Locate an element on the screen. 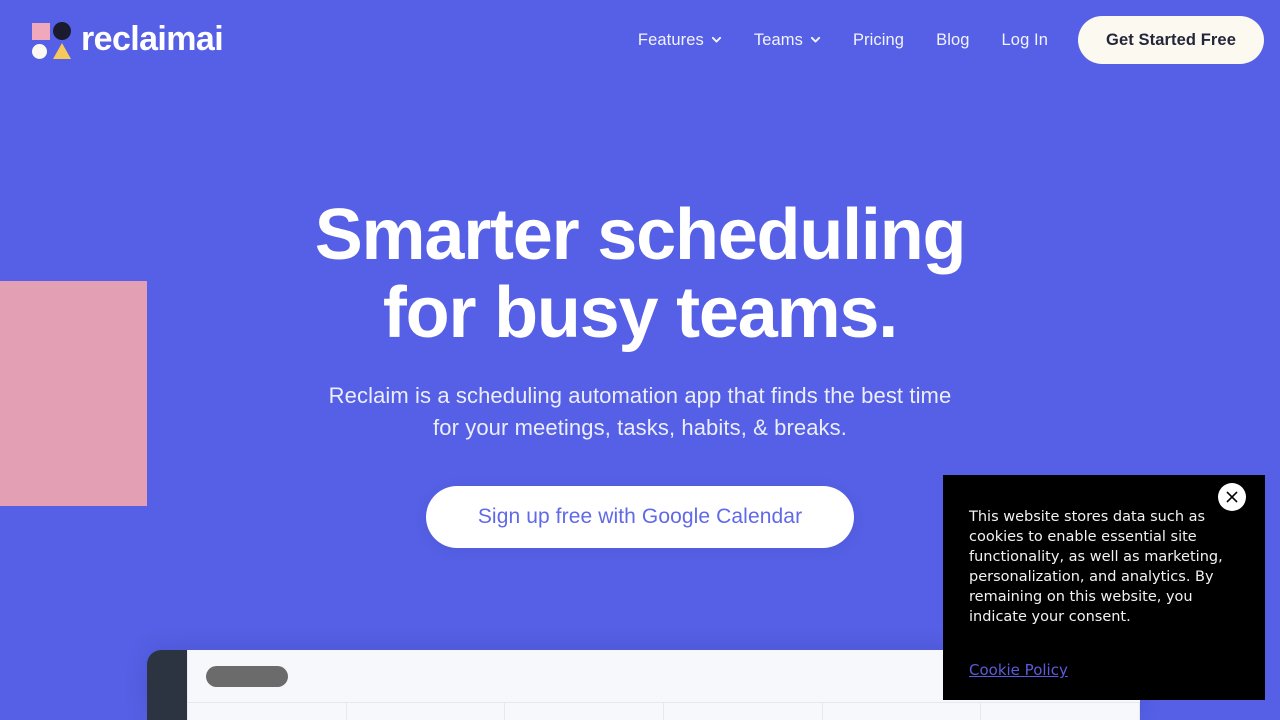  app-preview-placeholder-pill is located at coordinates (247, 676).